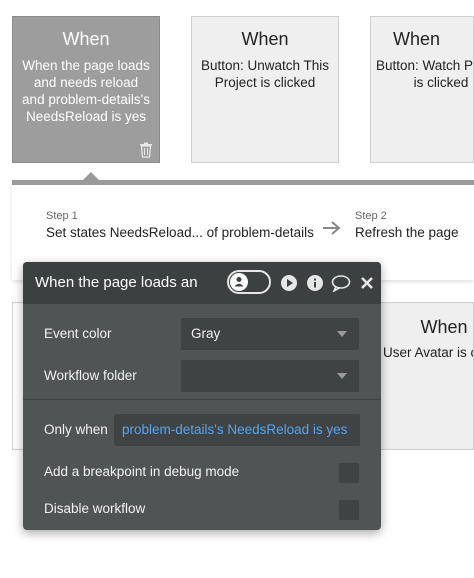 The image size is (474, 578). What do you see at coordinates (424, 376) in the screenshot?
I see `event-card-user-avatar: When User Avatar is cl` at bounding box center [424, 376].